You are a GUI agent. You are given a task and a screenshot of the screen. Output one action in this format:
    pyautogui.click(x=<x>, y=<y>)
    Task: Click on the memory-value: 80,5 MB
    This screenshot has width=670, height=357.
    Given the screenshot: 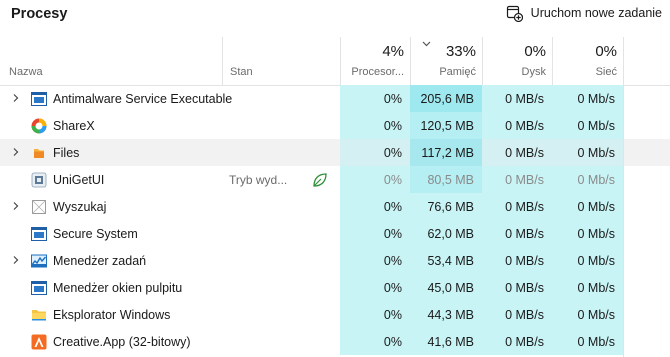 What is the action you would take?
    pyautogui.click(x=446, y=179)
    